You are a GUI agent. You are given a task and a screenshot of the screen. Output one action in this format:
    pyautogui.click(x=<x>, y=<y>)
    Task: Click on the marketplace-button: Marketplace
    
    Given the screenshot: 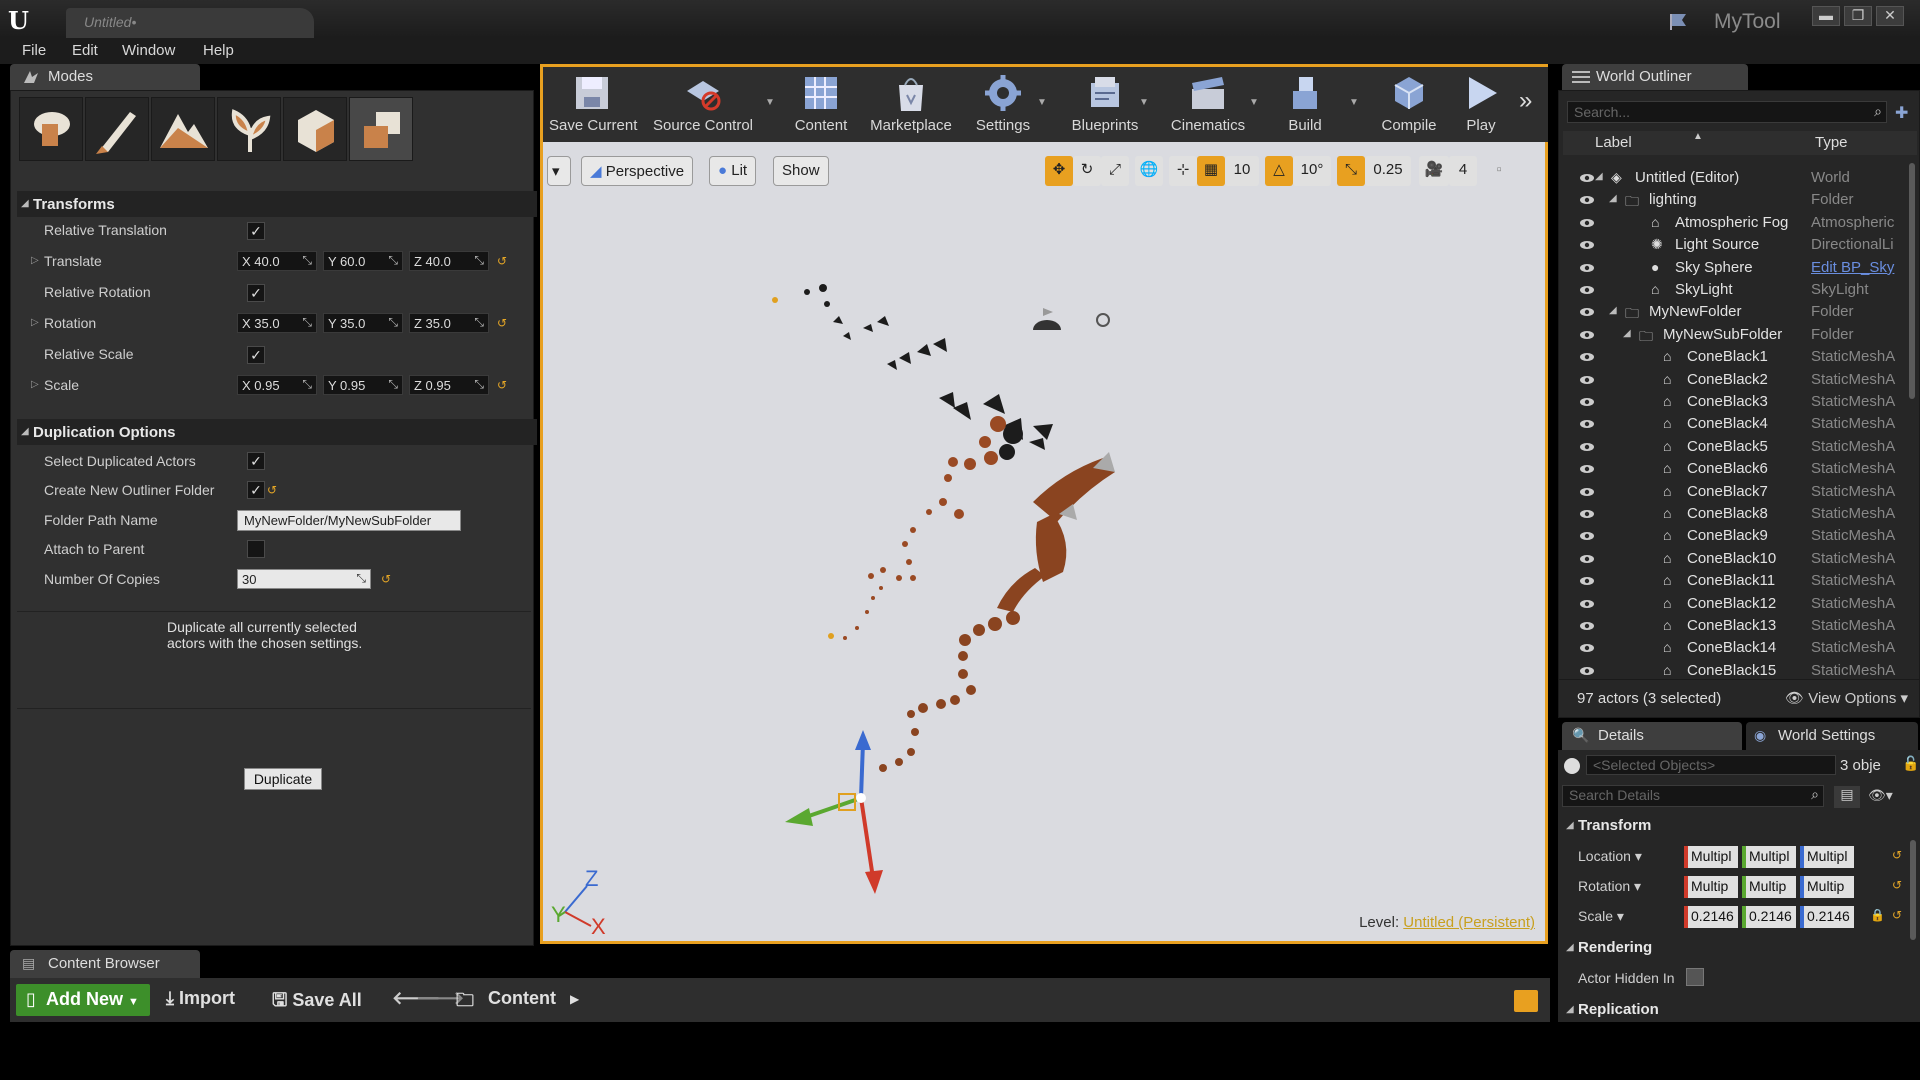 What is the action you would take?
    pyautogui.click(x=911, y=106)
    